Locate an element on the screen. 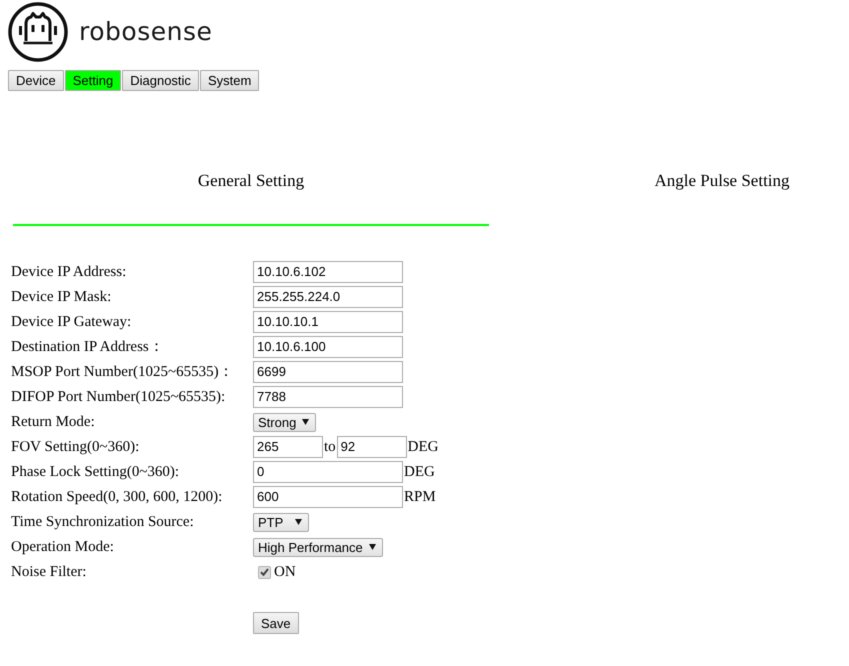  nav-tab: Device is located at coordinates (36, 80).